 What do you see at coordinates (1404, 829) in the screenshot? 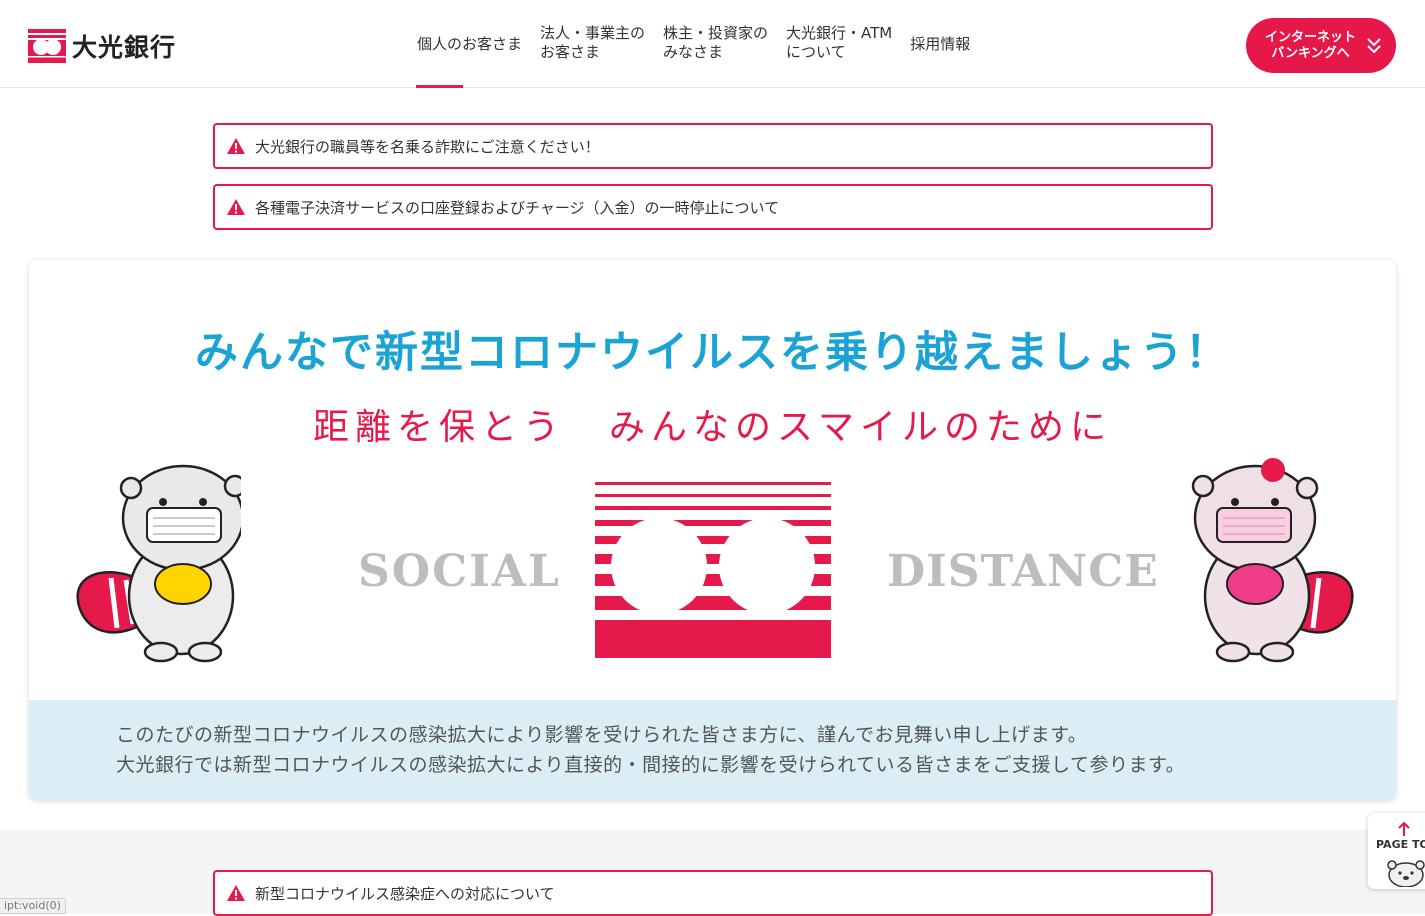
I see `arrow-up-icon` at bounding box center [1404, 829].